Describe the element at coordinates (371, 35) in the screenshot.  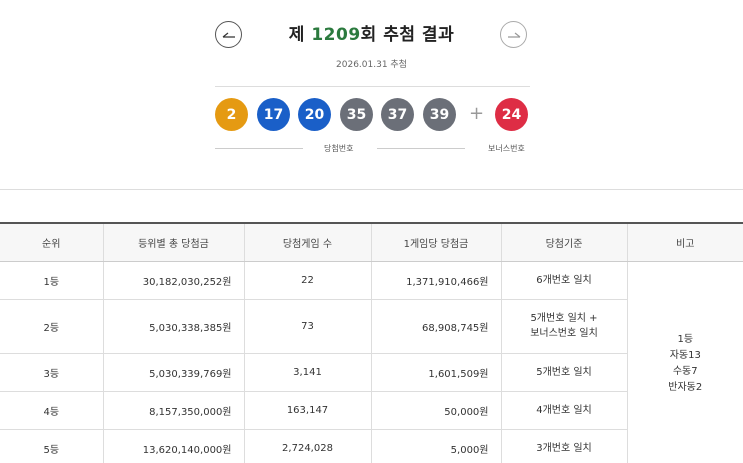
I see `page-title: 제 1209회 추첨 결과` at that location.